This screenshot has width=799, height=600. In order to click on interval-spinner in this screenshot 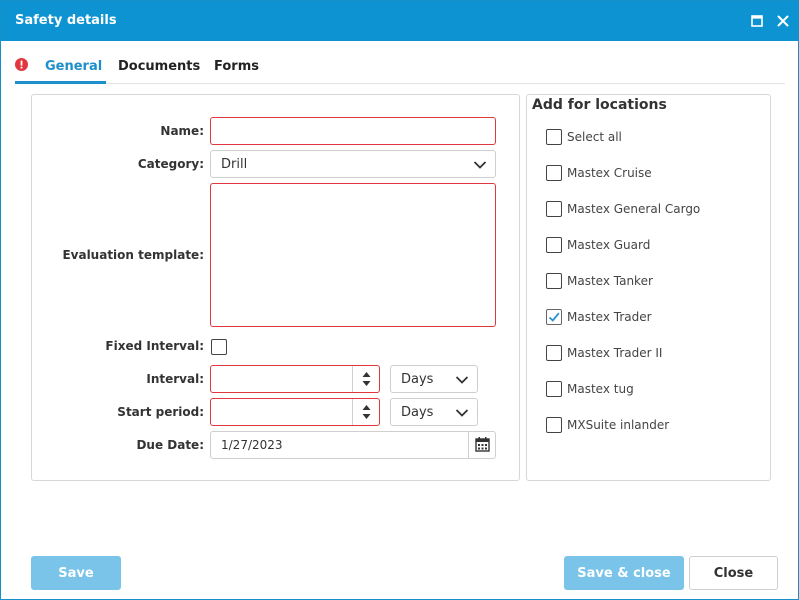, I will do `click(365, 379)`.